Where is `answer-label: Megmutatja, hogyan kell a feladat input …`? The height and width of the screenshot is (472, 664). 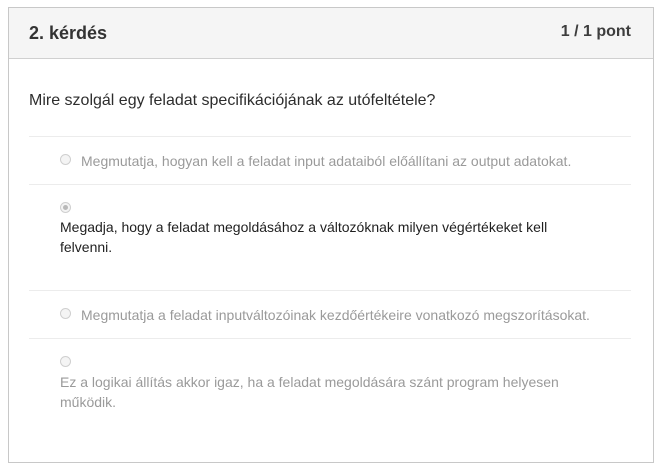 answer-label: Megmutatja, hogyan kell a feladat input … is located at coordinates (326, 161).